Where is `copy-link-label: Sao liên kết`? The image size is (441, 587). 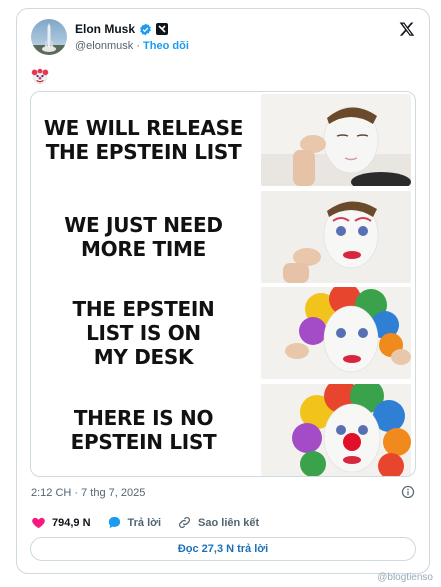
copy-link-label: Sao liên kết is located at coordinates (229, 522).